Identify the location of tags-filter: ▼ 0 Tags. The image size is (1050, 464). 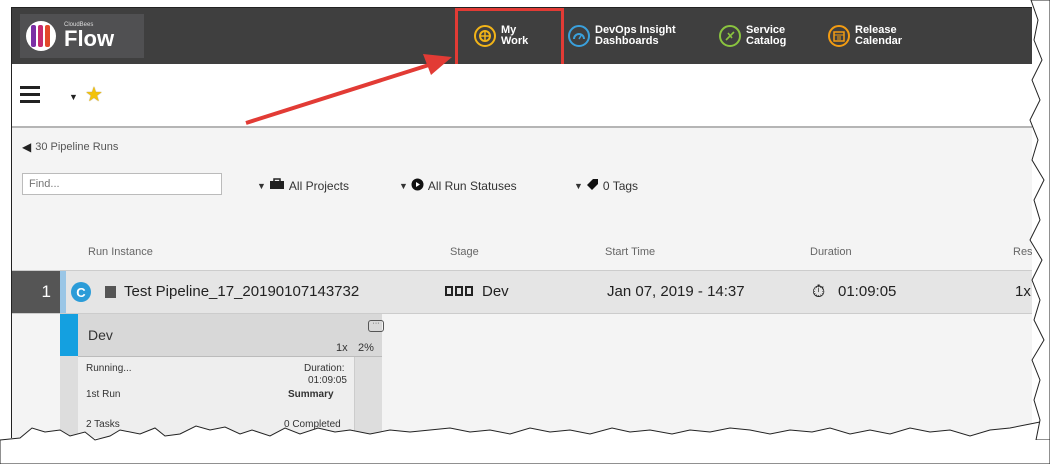
(606, 186).